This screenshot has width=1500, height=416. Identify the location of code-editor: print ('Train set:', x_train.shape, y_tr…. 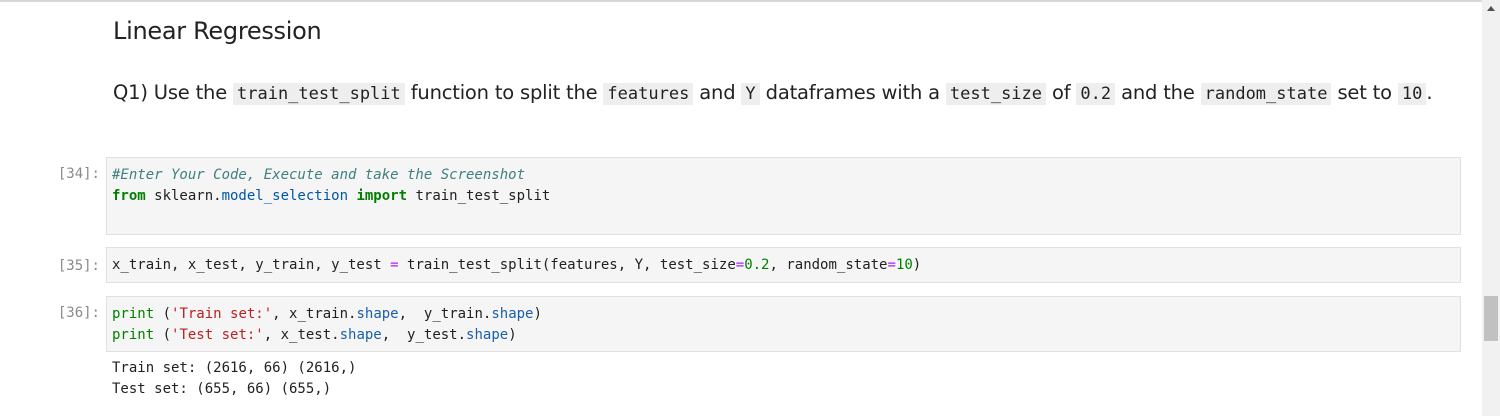
(783, 321).